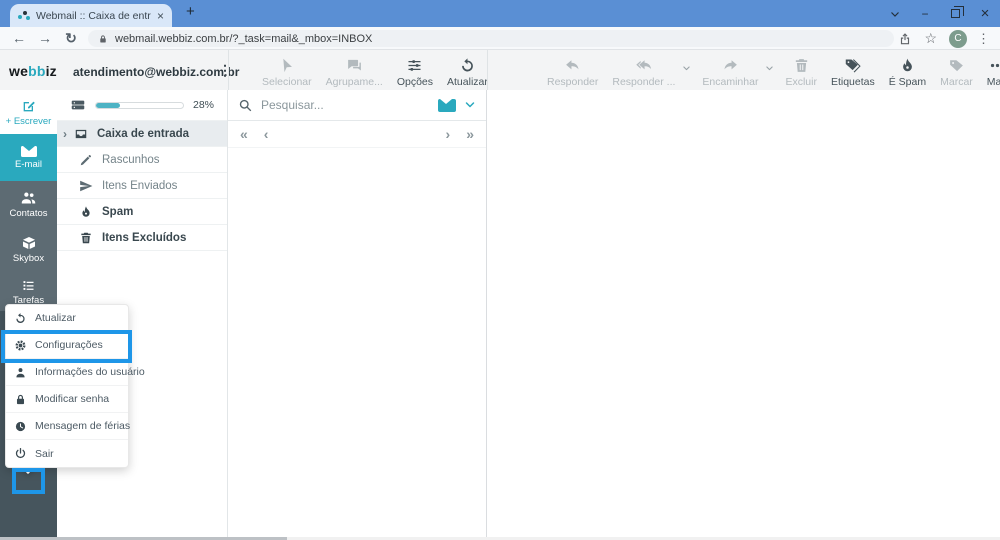  I want to click on minimize-button: −, so click(925, 13).